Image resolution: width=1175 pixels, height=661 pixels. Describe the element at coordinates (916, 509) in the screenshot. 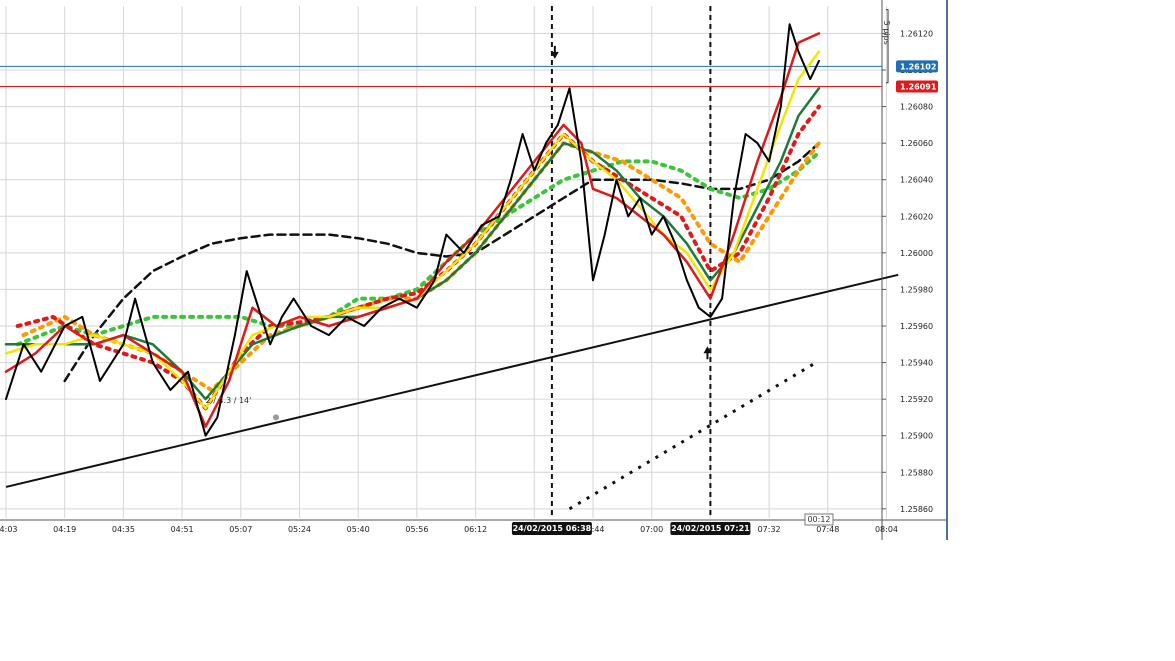

I see `price-tick-label: 1.25860` at that location.